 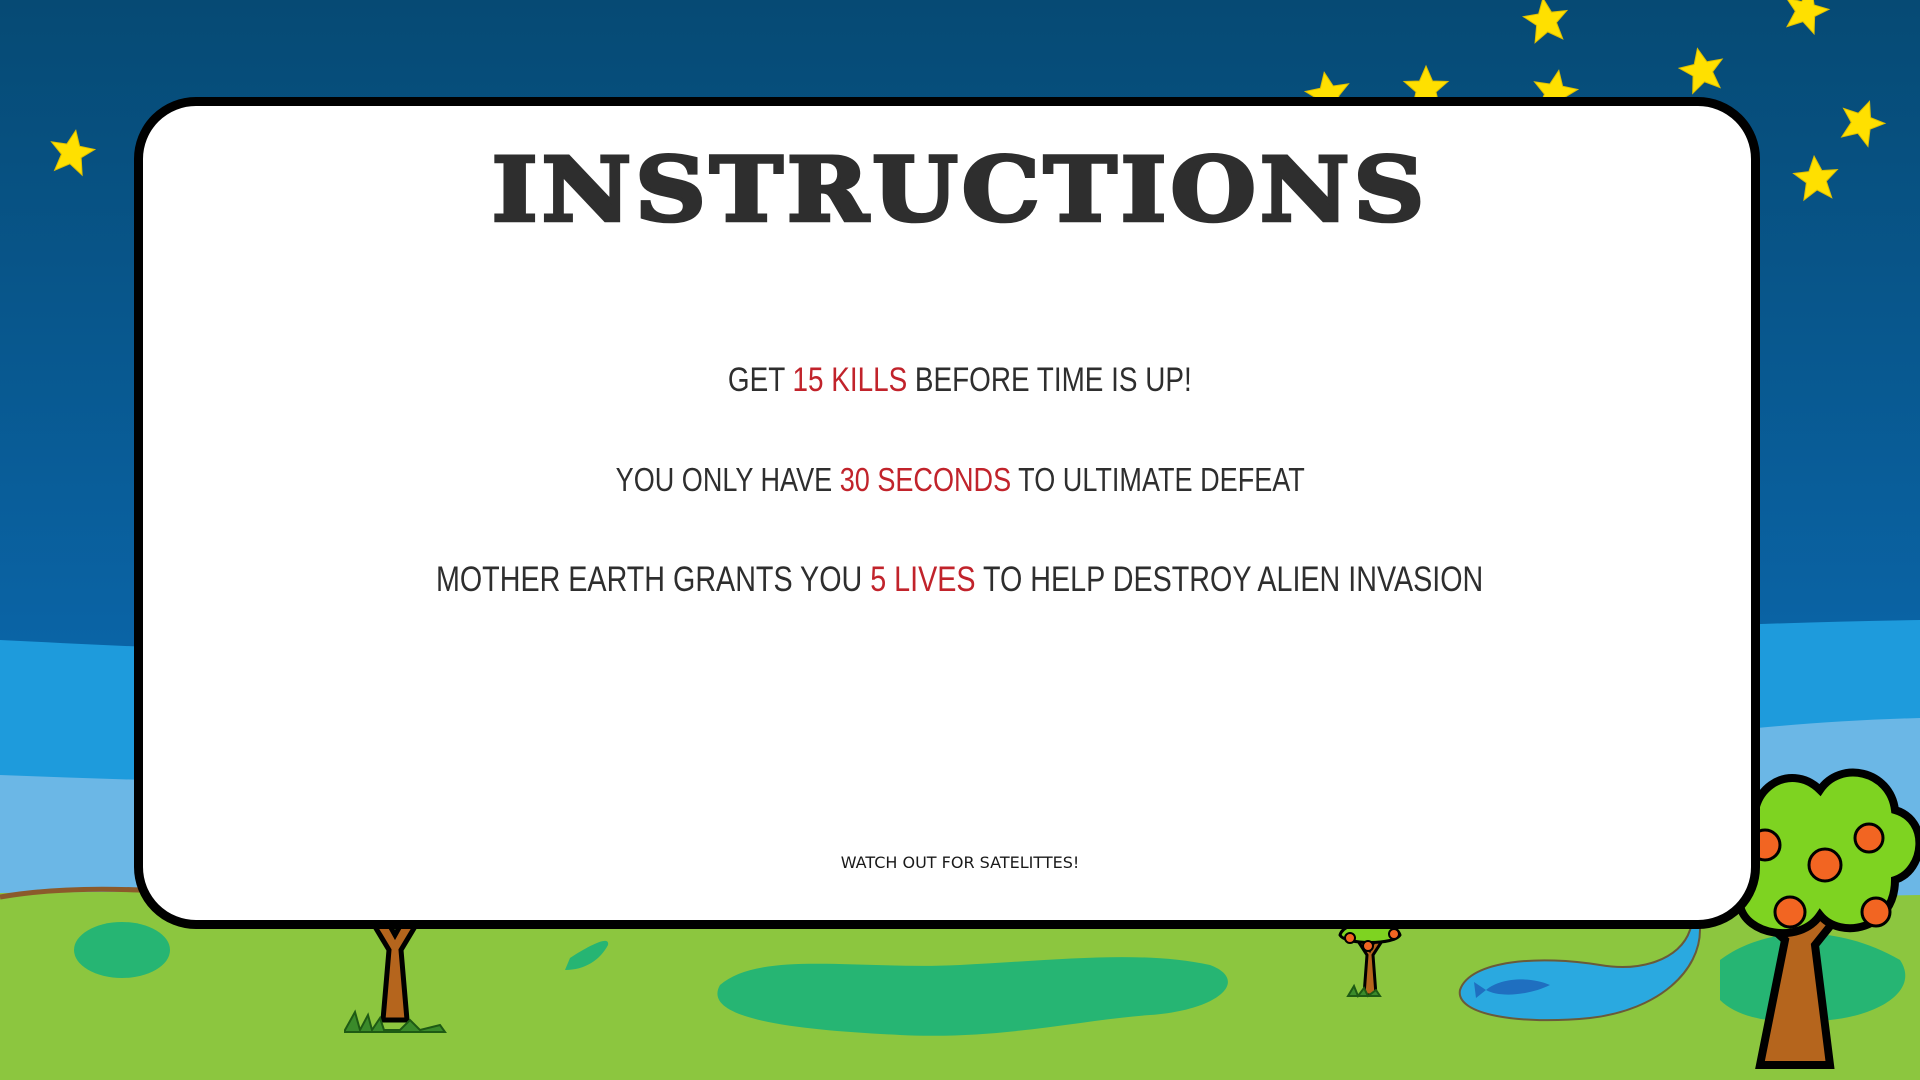 What do you see at coordinates (760, 380) in the screenshot?
I see `instruction-text: GET` at bounding box center [760, 380].